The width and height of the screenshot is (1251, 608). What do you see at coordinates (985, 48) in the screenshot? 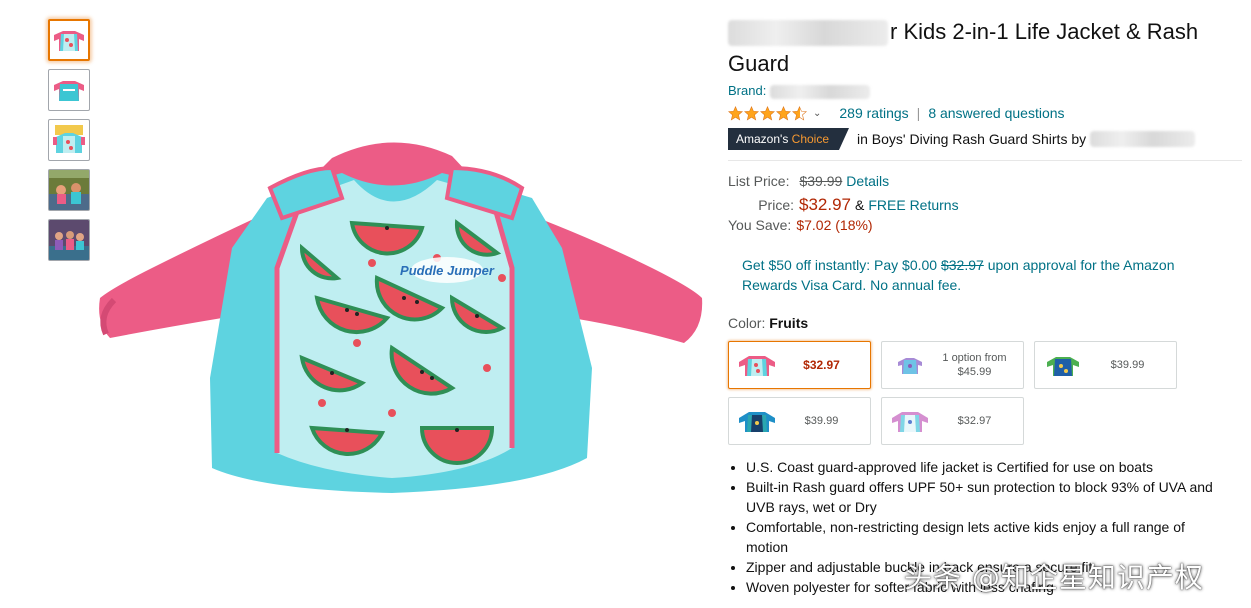
I see `product-title: r Kids 2-in-1 Life Jacket & Rash Guard` at bounding box center [985, 48].